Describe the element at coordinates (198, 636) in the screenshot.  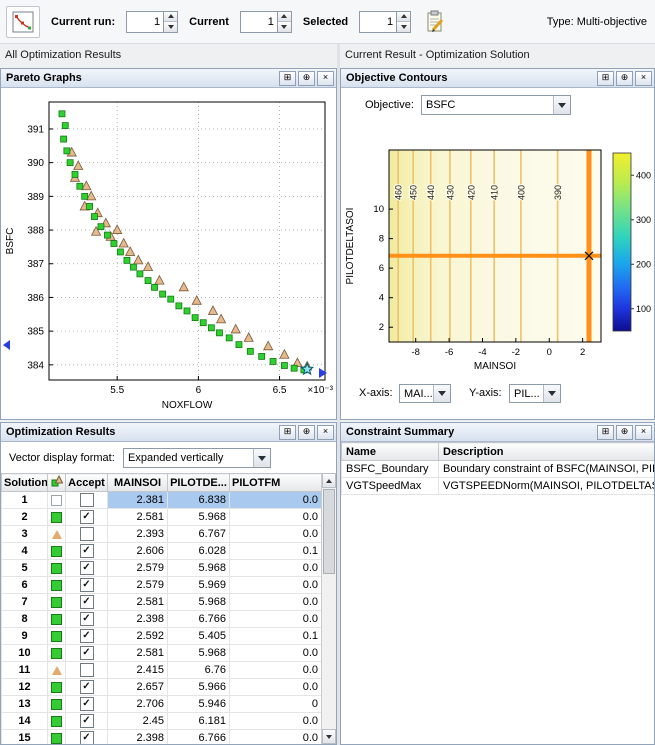
I see `value-cell: 5.405` at that location.